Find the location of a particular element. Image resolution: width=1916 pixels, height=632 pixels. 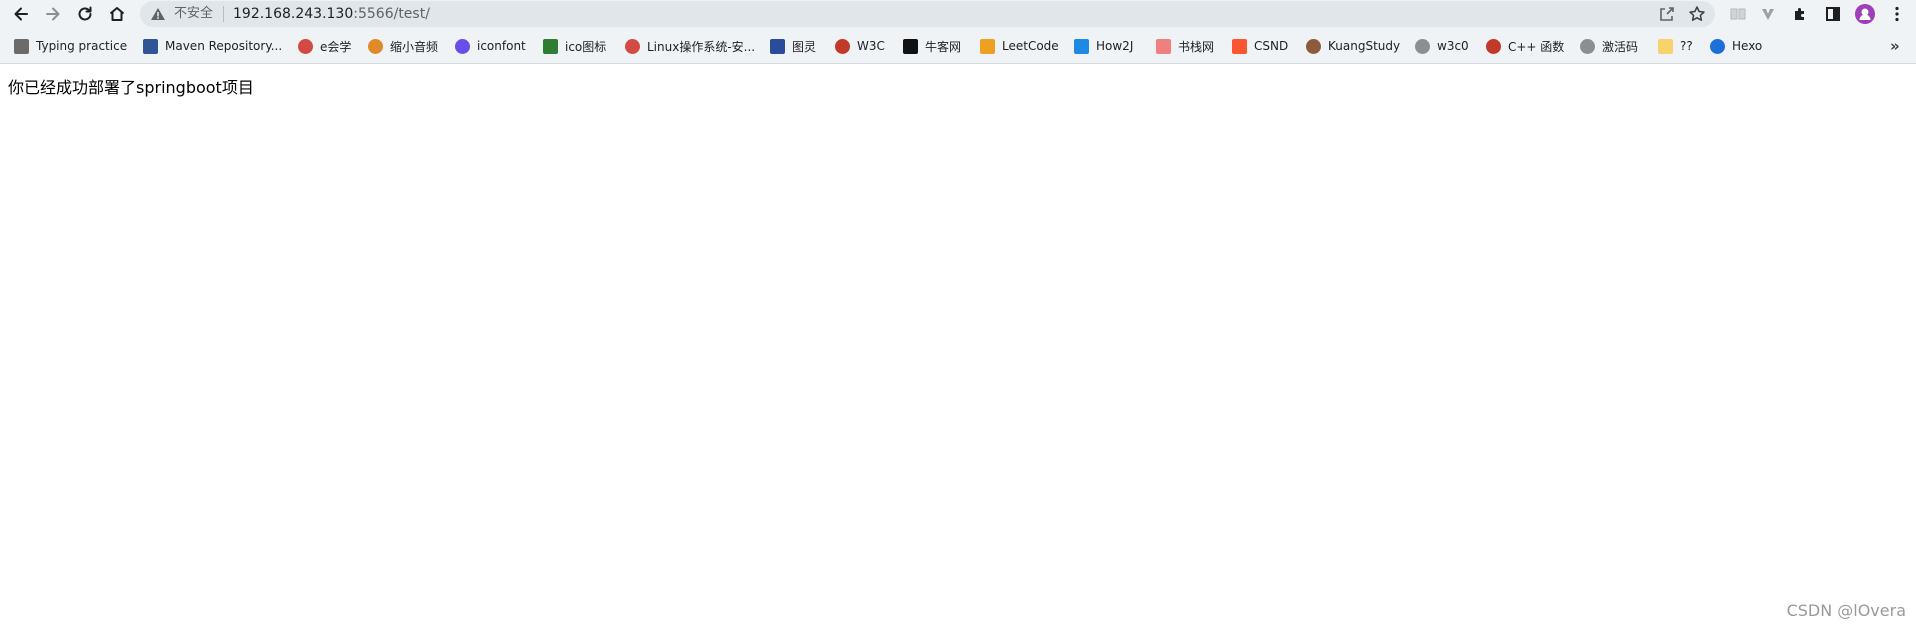

audio-icon is located at coordinates (375, 46).